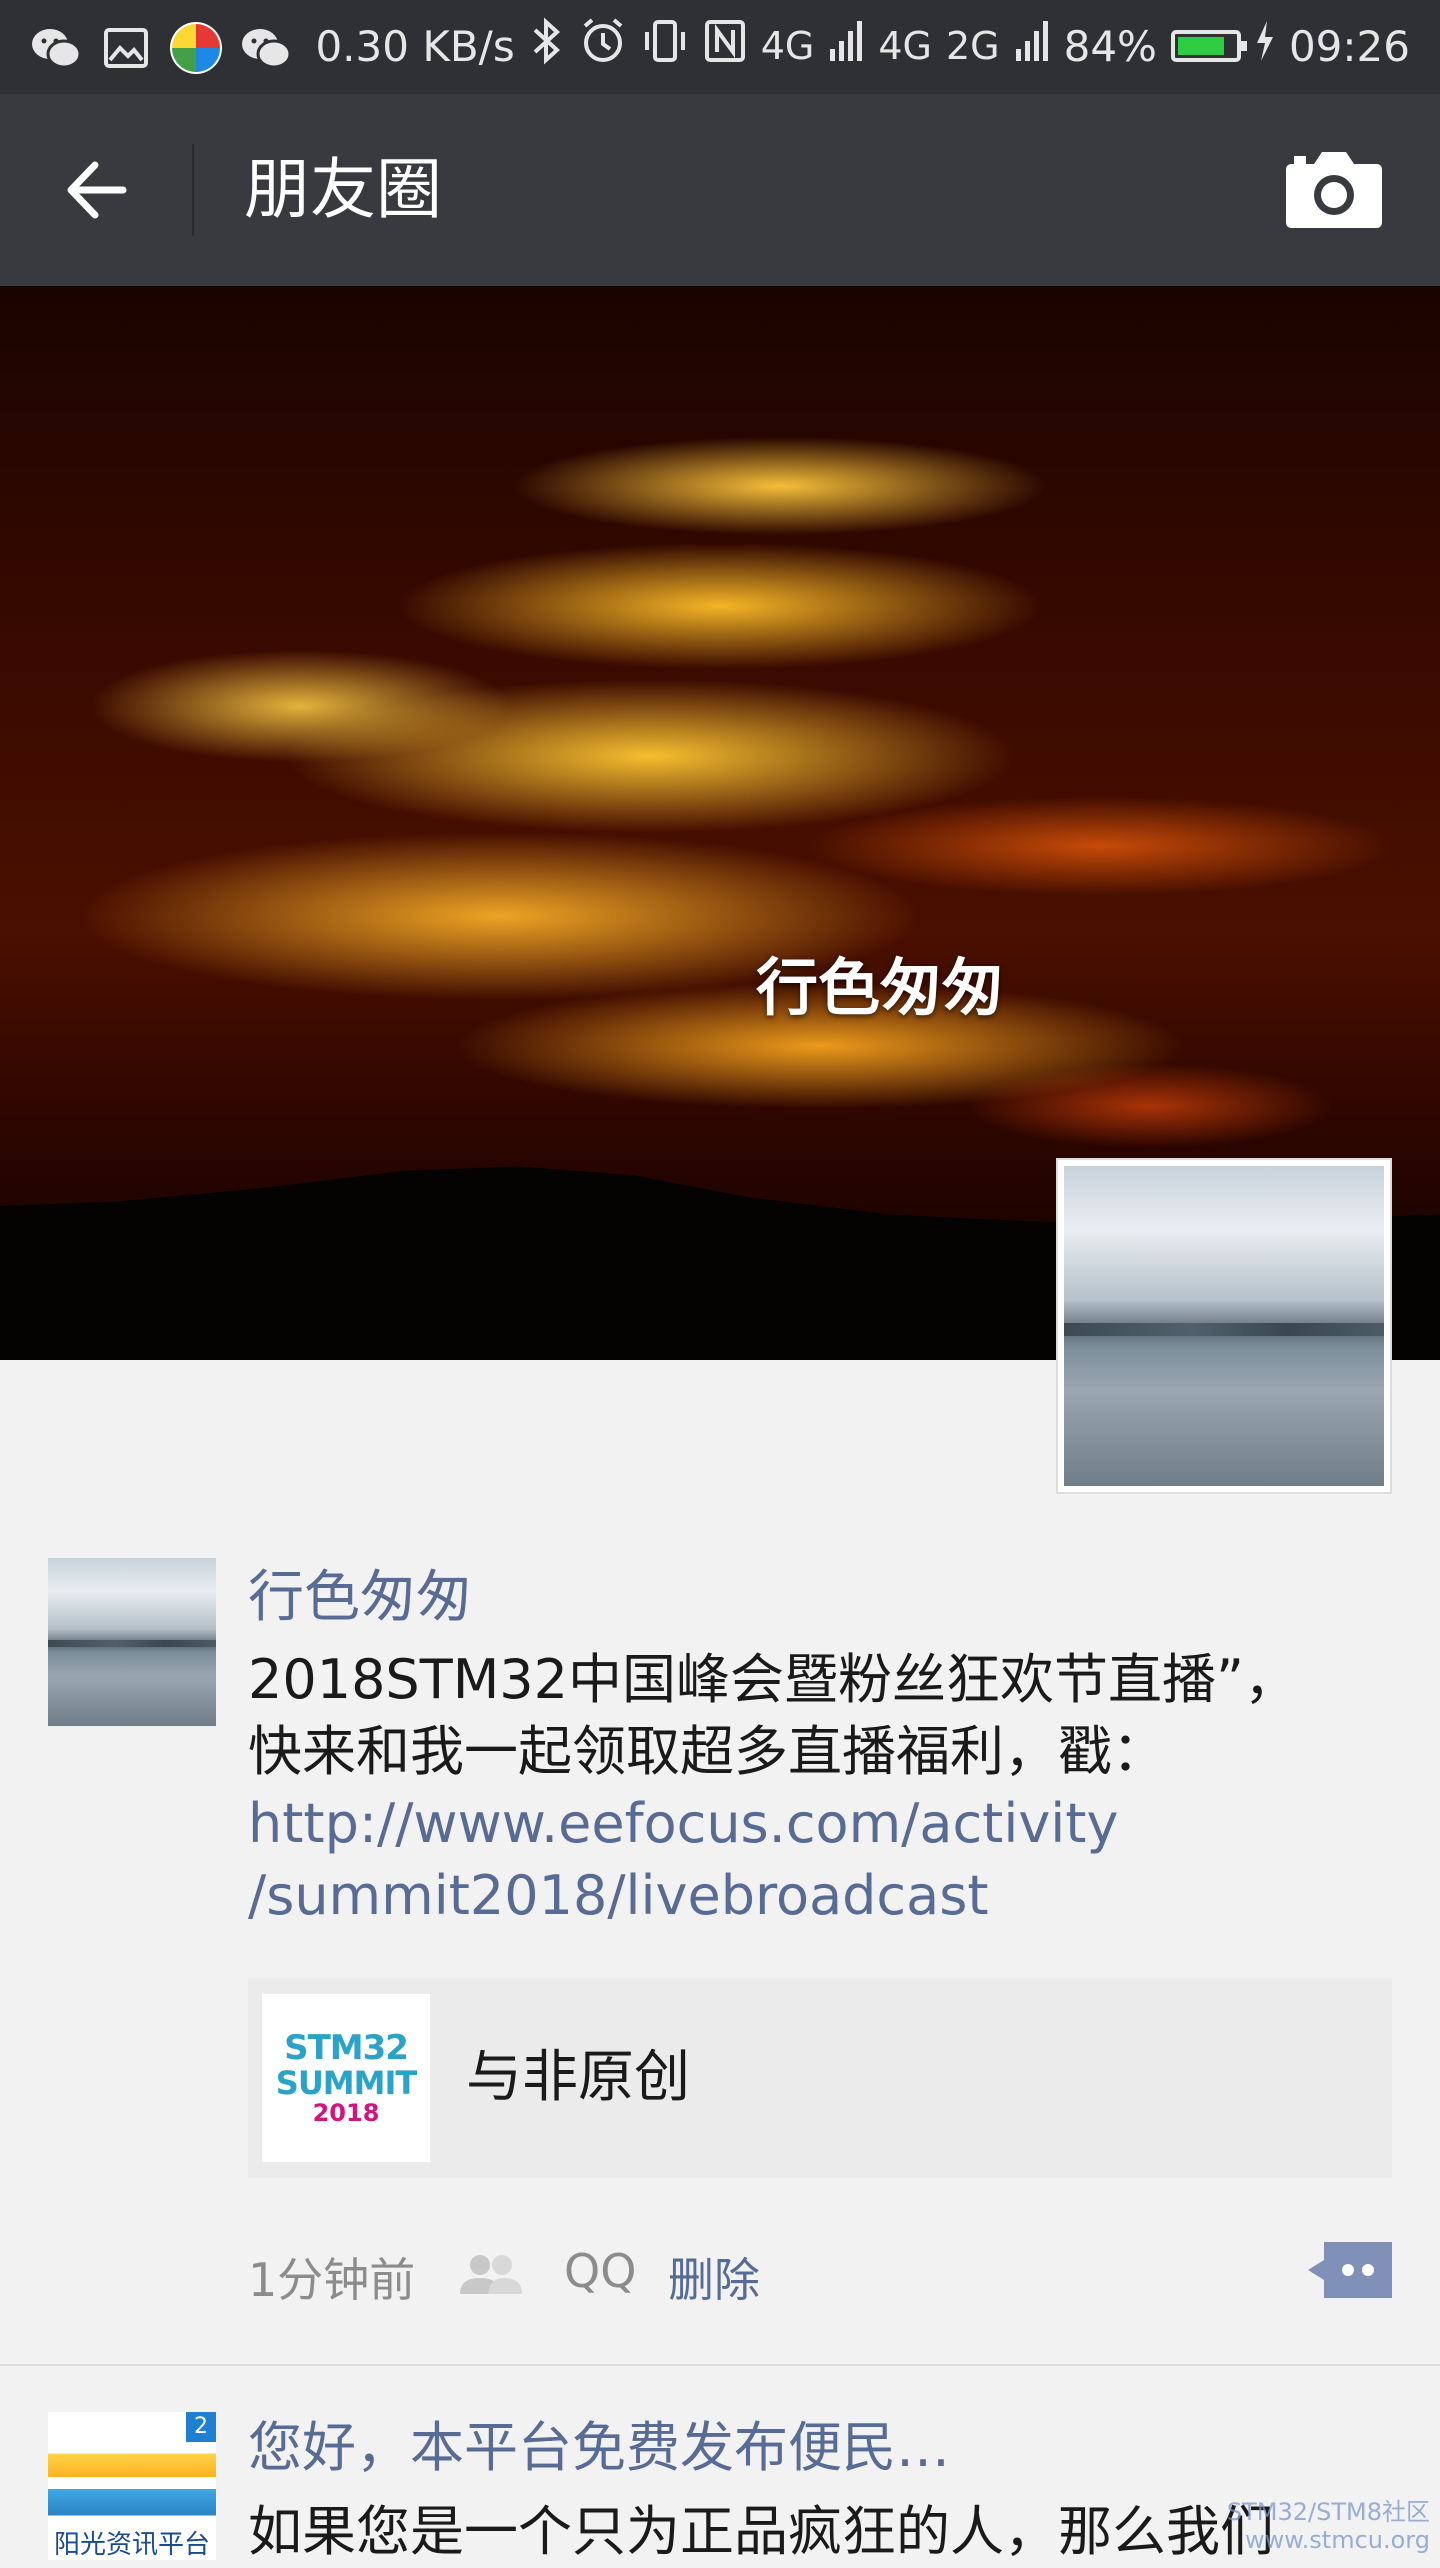  Describe the element at coordinates (132, 2486) in the screenshot. I see `post-avatar: 2 阳光资讯平台` at that location.